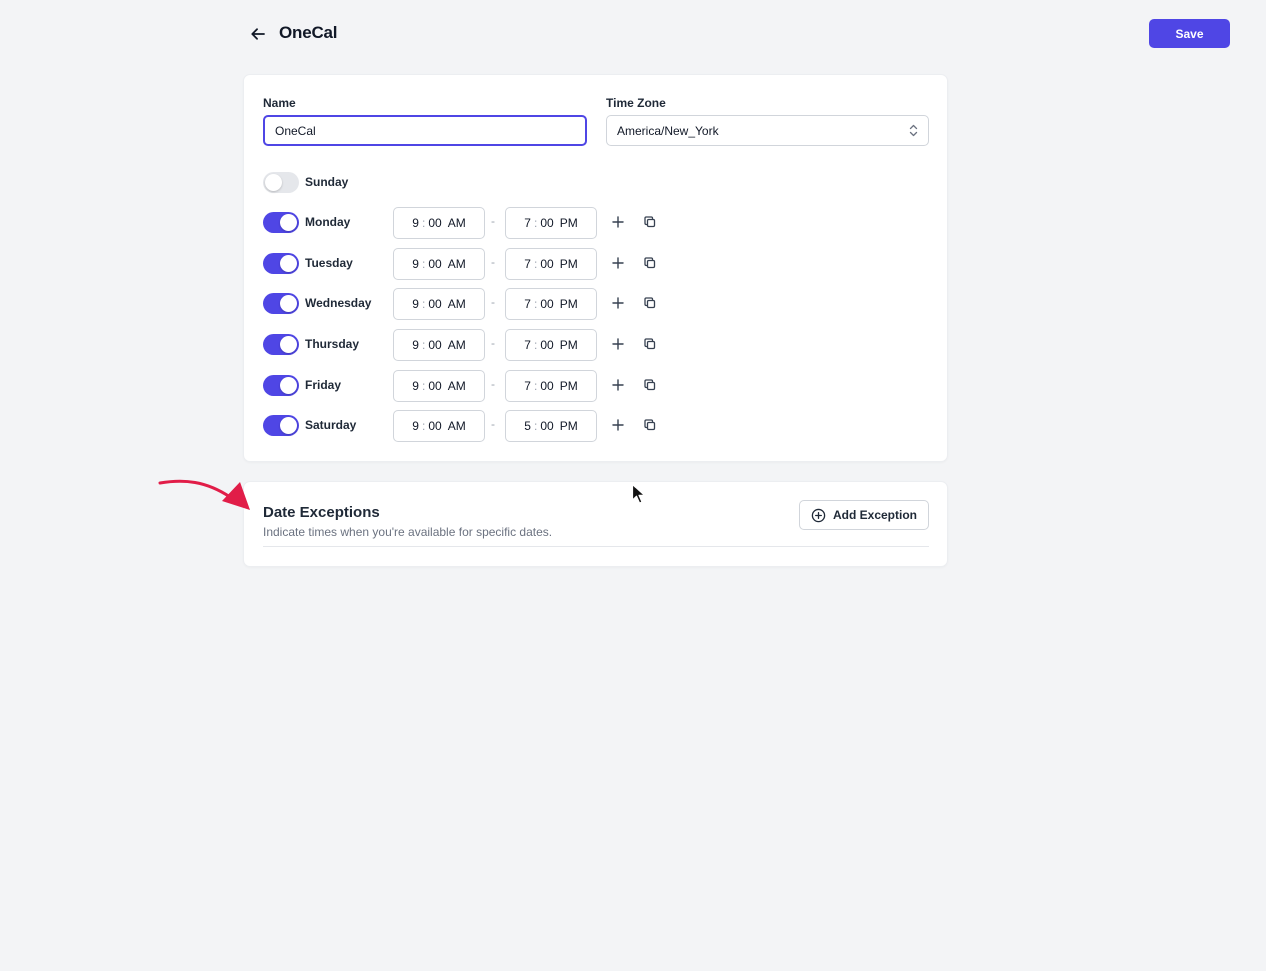 The image size is (1266, 971). Describe the element at coordinates (638, 493) in the screenshot. I see `mouse-cursor-icon` at that location.